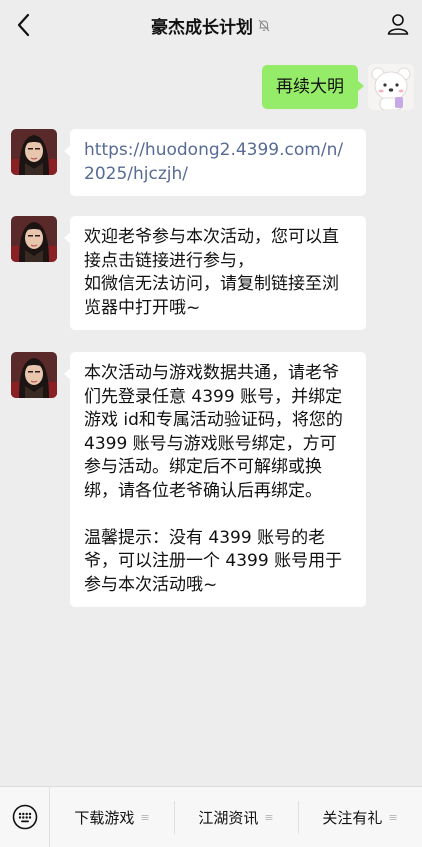 This screenshot has width=422, height=847. What do you see at coordinates (228, 817) in the screenshot?
I see `menu-item-label: 江湖资讯` at bounding box center [228, 817].